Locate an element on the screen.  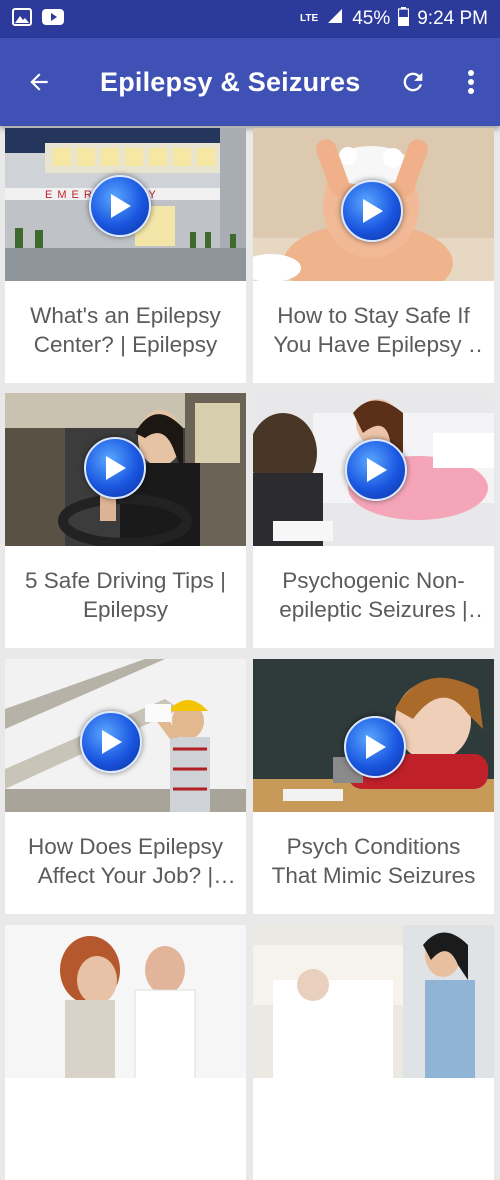
refresh-button is located at coordinates (413, 82).